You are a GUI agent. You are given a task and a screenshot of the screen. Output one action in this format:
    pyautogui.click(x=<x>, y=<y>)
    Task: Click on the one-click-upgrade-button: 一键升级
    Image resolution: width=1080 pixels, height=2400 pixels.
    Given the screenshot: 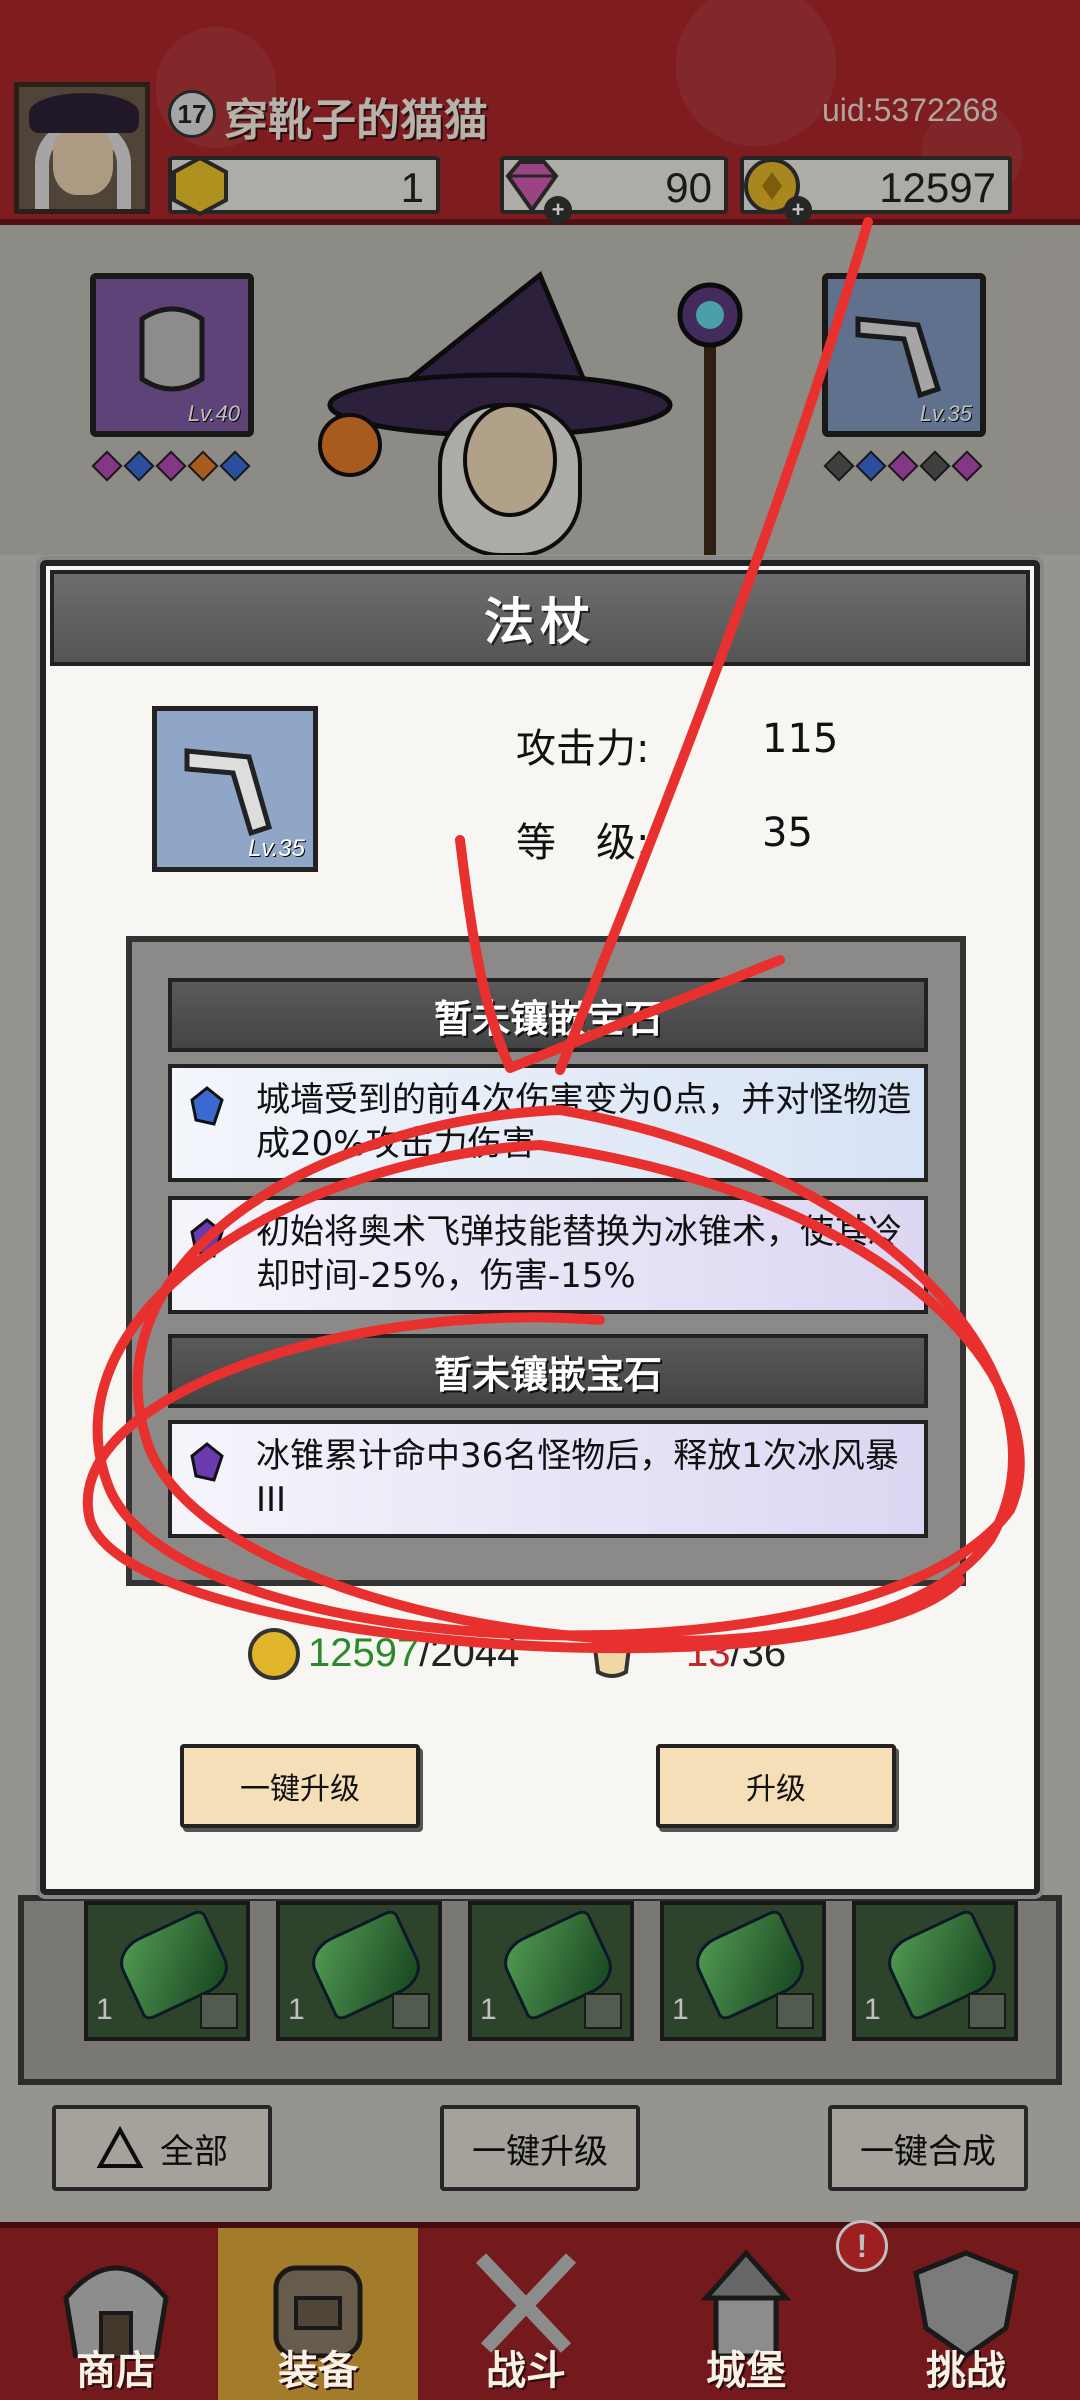 What is the action you would take?
    pyautogui.click(x=300, y=1786)
    